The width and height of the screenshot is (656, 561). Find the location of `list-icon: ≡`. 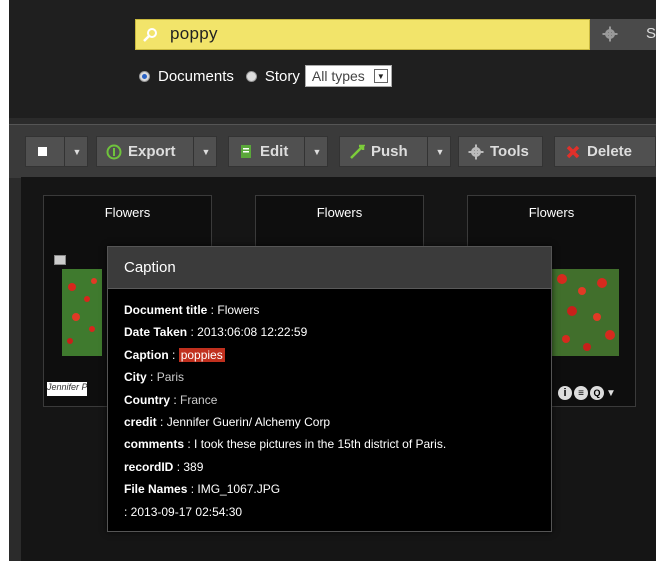

list-icon: ≡ is located at coordinates (581, 393).